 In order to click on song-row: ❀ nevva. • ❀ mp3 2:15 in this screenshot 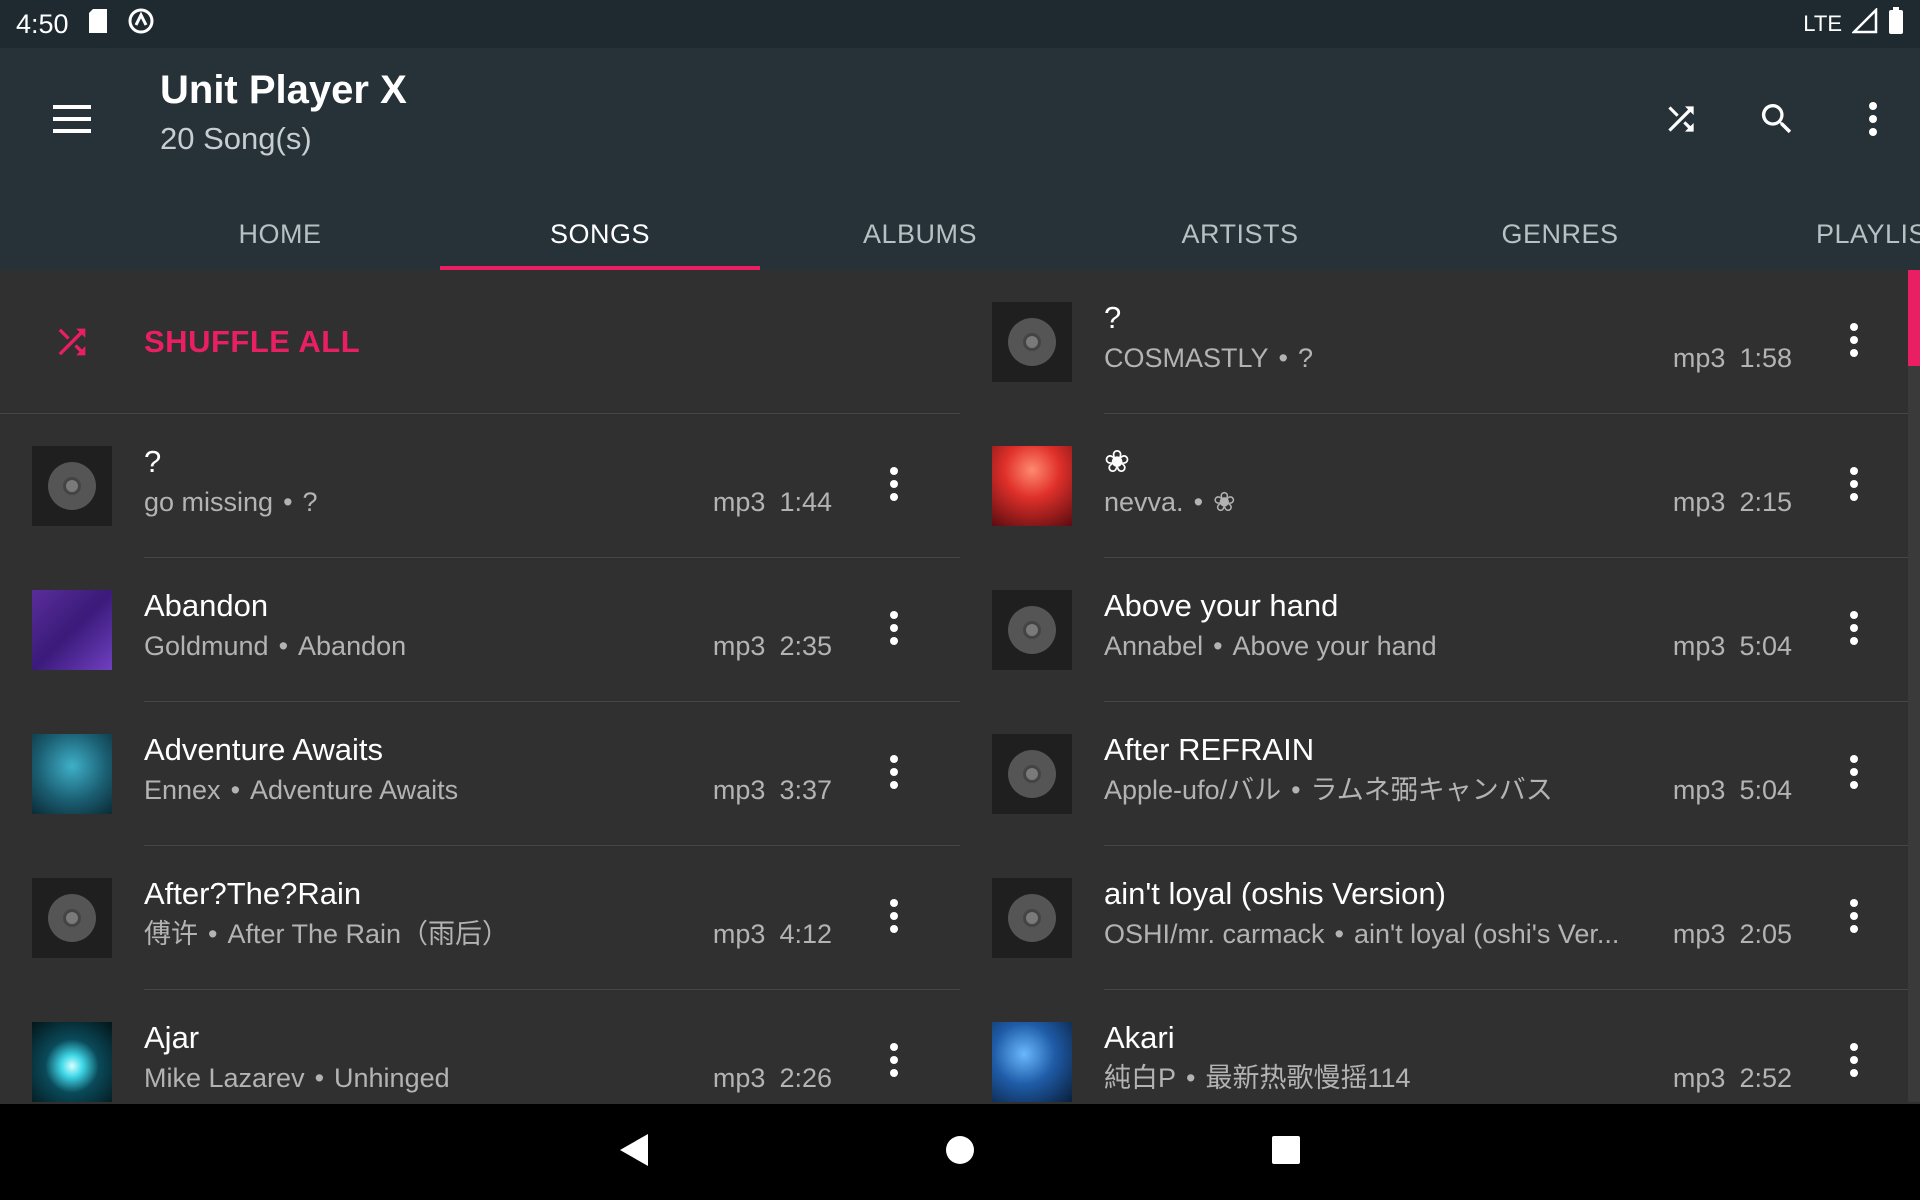, I will do `click(1440, 486)`.